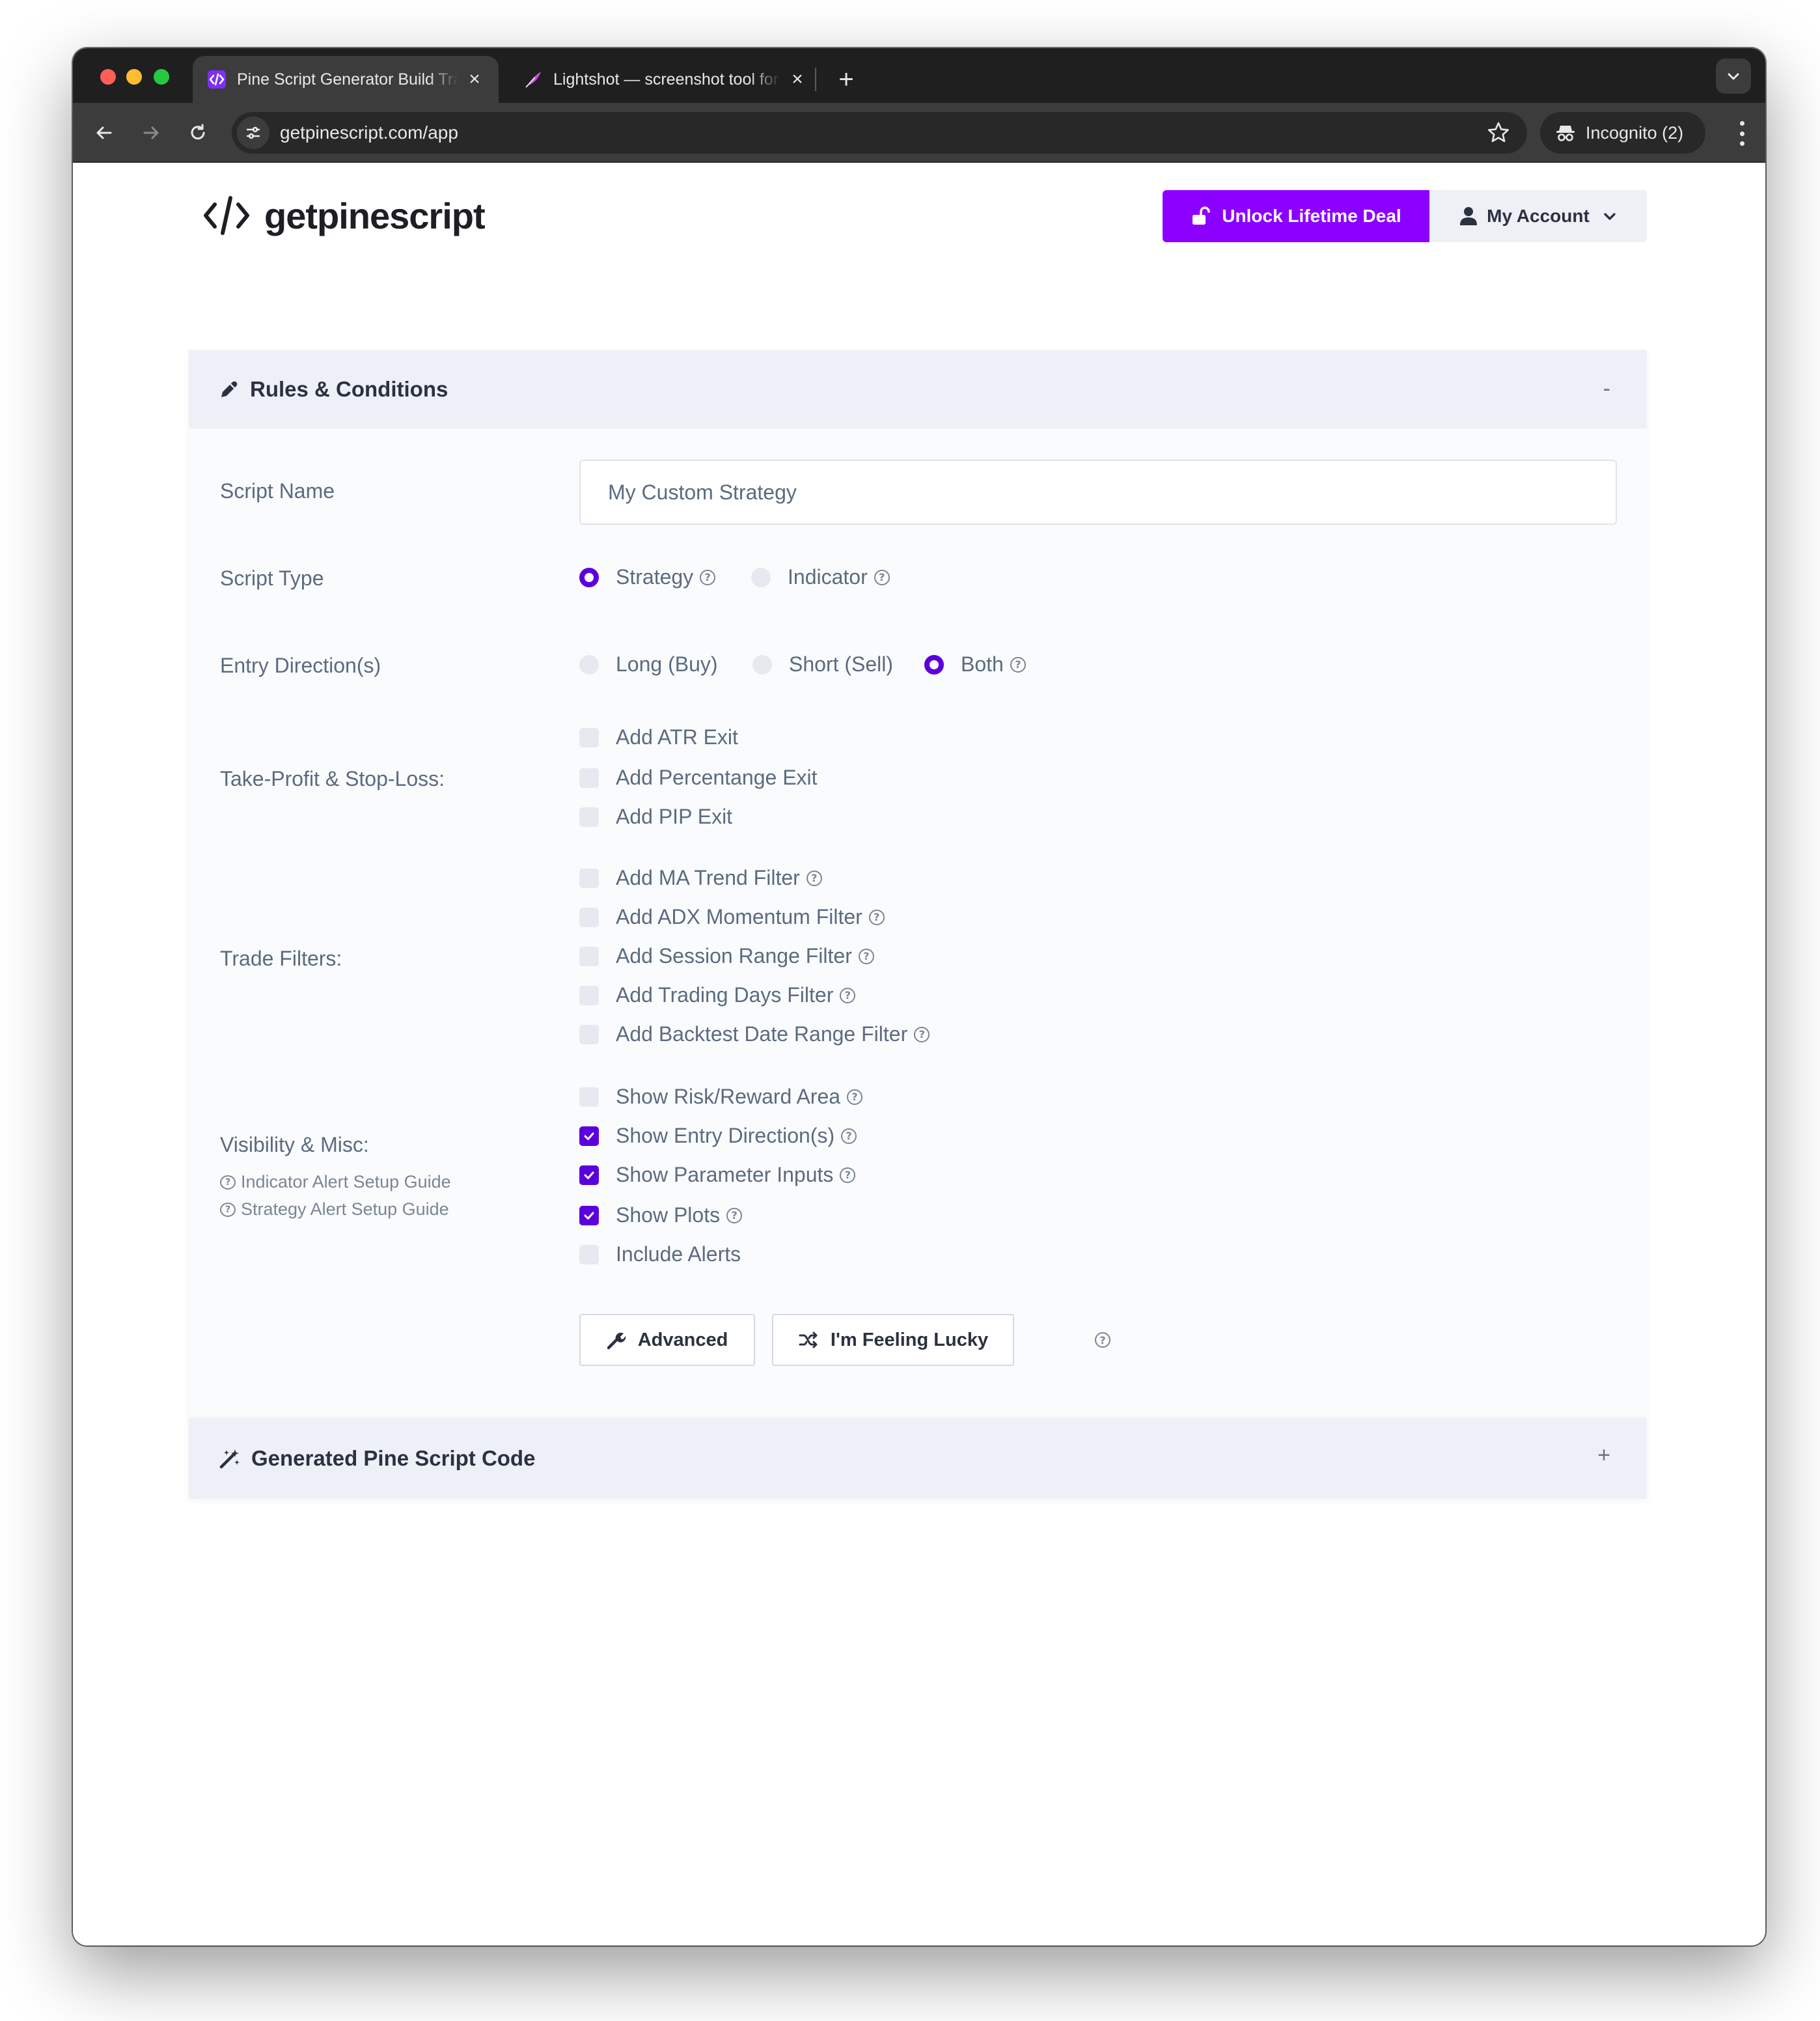 The width and height of the screenshot is (1820, 2021). Describe the element at coordinates (198, 133) in the screenshot. I see `reload-button` at that location.